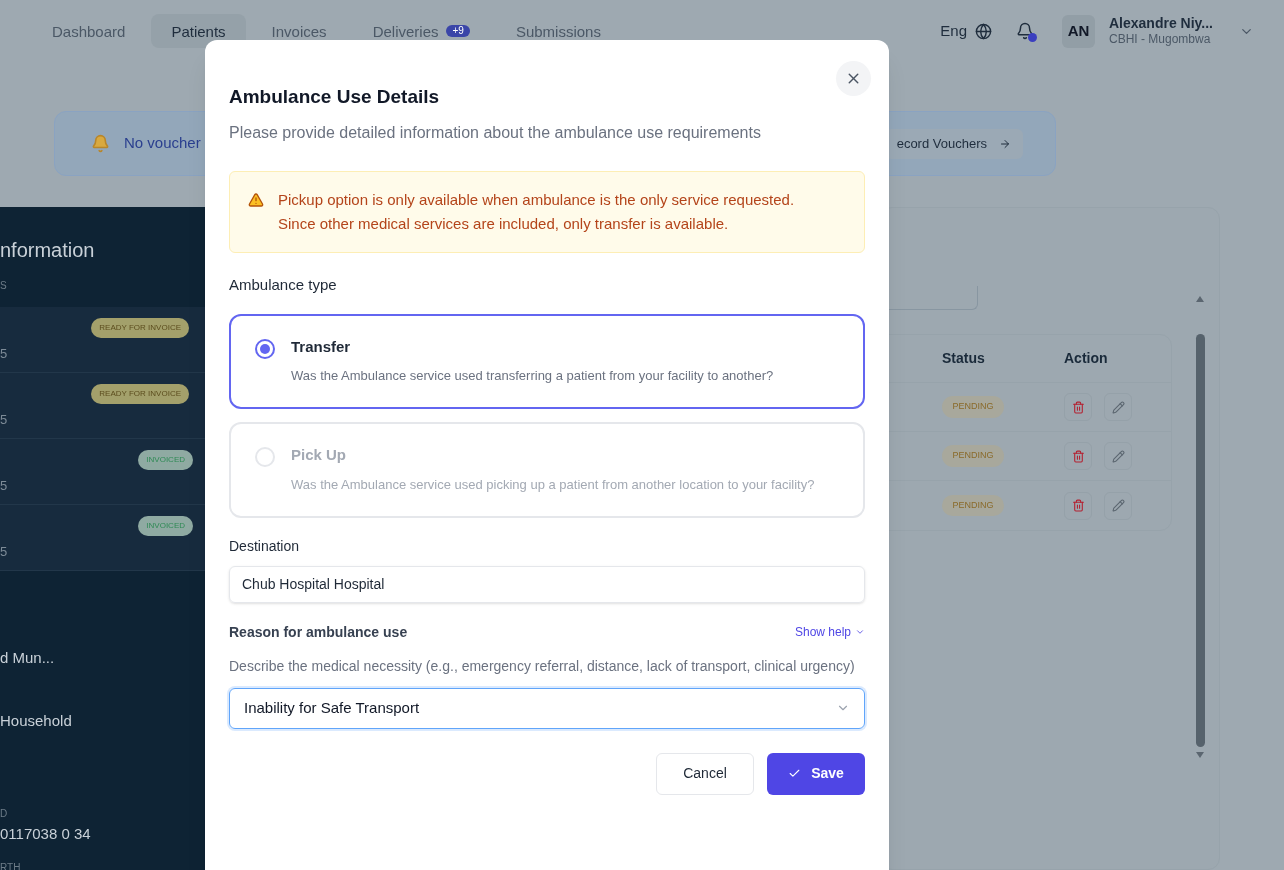  Describe the element at coordinates (1160, 40) in the screenshot. I see `user-organization: CBHI - Mugombwa` at that location.